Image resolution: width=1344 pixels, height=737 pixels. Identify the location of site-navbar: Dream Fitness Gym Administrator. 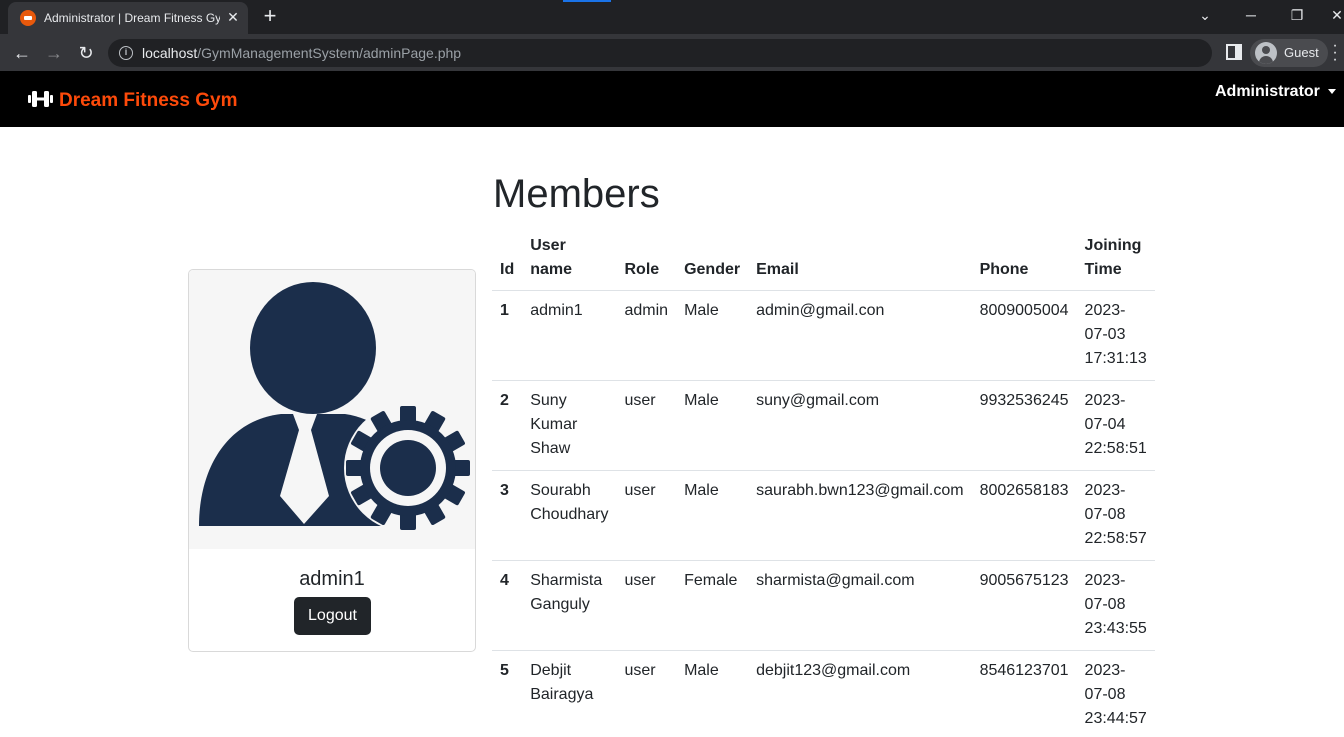
(672, 99).